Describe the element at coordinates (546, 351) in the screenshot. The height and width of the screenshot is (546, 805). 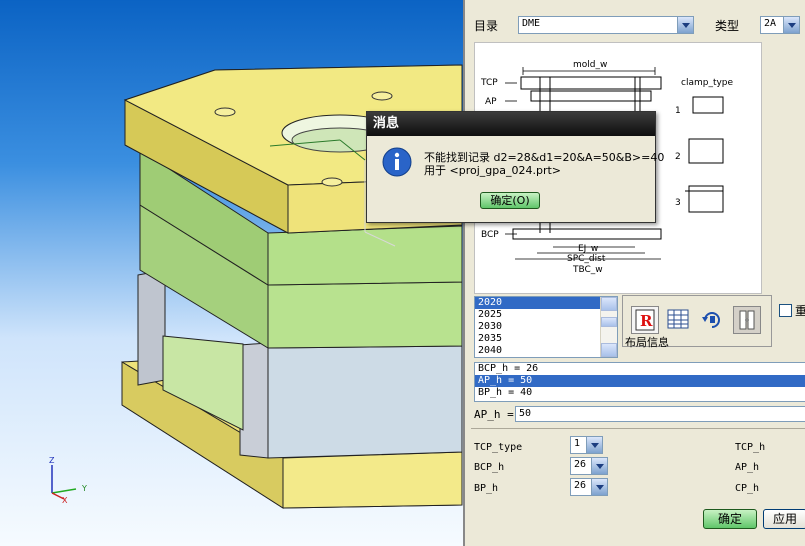
I see `list-item: 2040` at that location.